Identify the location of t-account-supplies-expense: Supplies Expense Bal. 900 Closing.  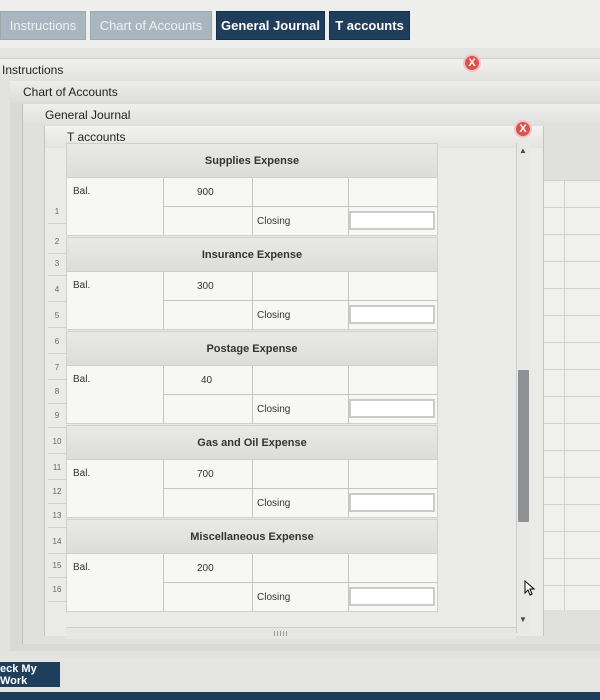
(252, 189).